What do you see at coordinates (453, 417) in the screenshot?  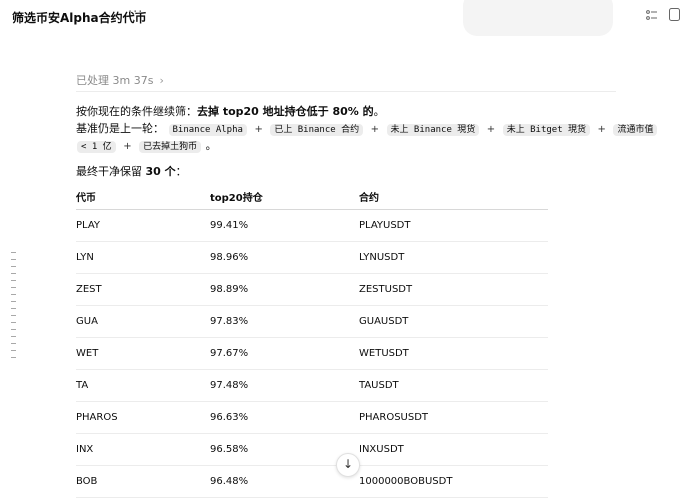 I see `cell-contract: PHAROSUSDT` at bounding box center [453, 417].